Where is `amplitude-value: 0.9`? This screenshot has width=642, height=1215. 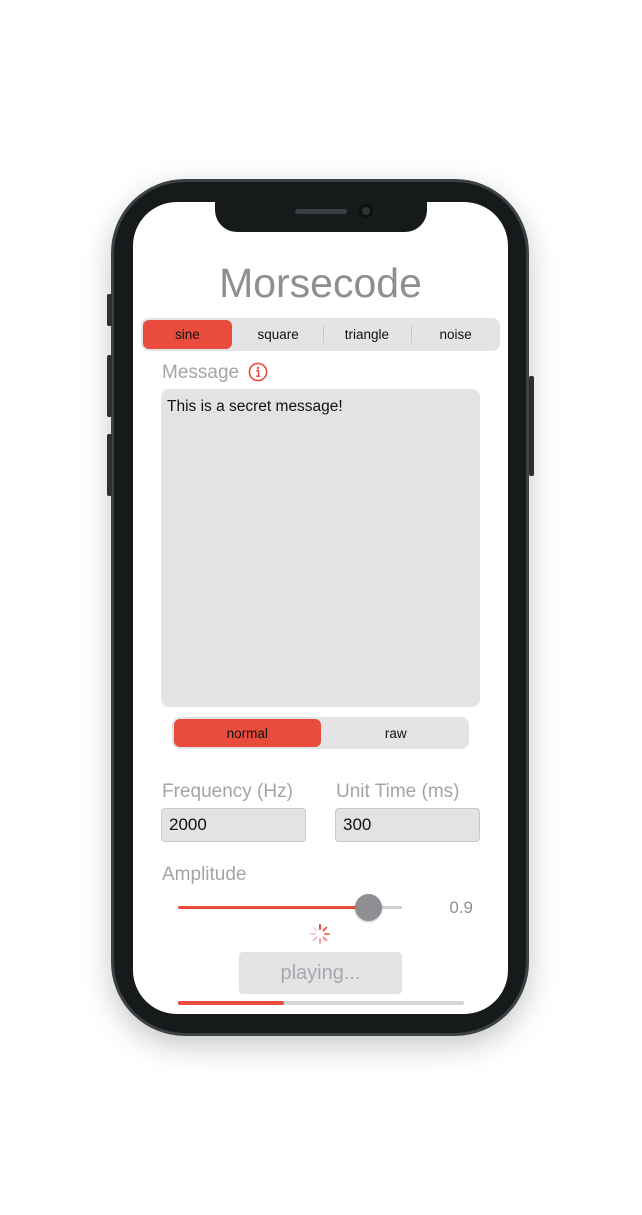 amplitude-value: 0.9 is located at coordinates (461, 907).